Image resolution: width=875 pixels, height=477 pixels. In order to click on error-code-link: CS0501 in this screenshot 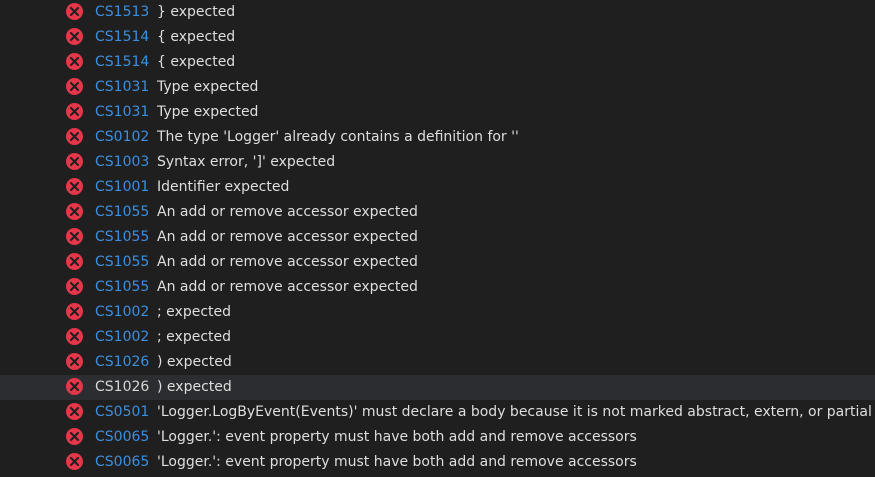, I will do `click(122, 412)`.